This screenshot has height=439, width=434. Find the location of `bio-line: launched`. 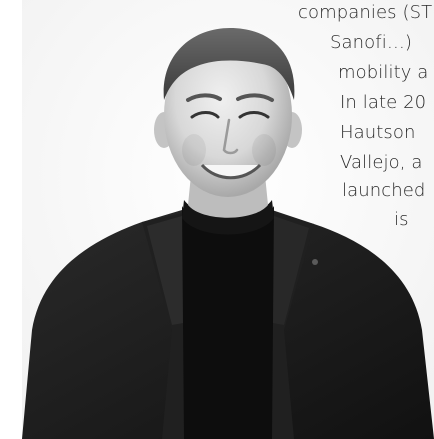

bio-line: launched is located at coordinates (384, 190).